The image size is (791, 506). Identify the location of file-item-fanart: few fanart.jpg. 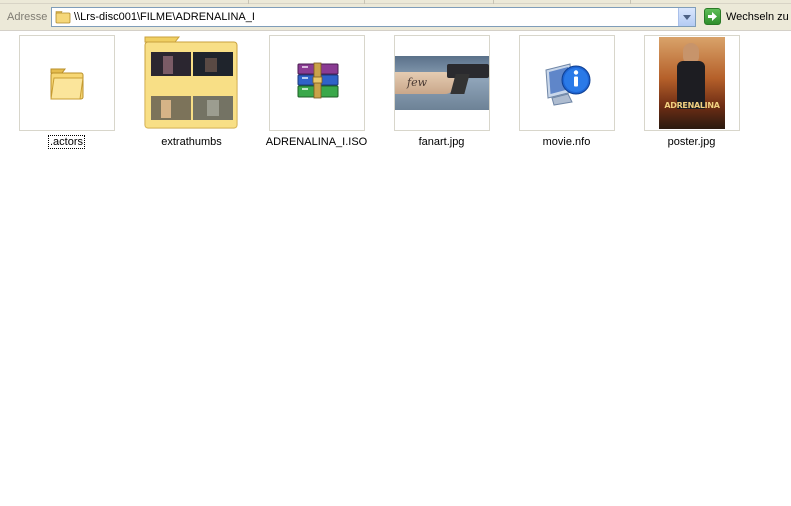
(441, 95).